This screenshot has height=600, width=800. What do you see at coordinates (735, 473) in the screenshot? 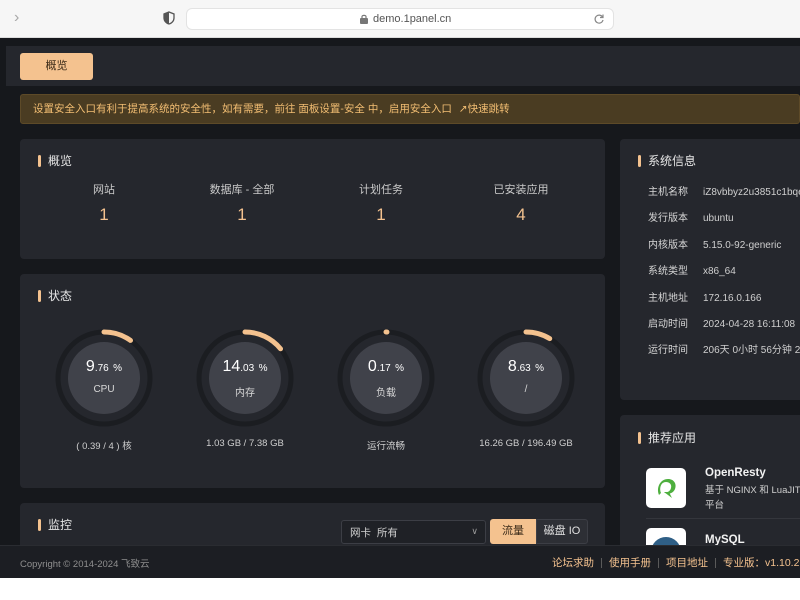
I see `app-name: OpenResty` at bounding box center [735, 473].